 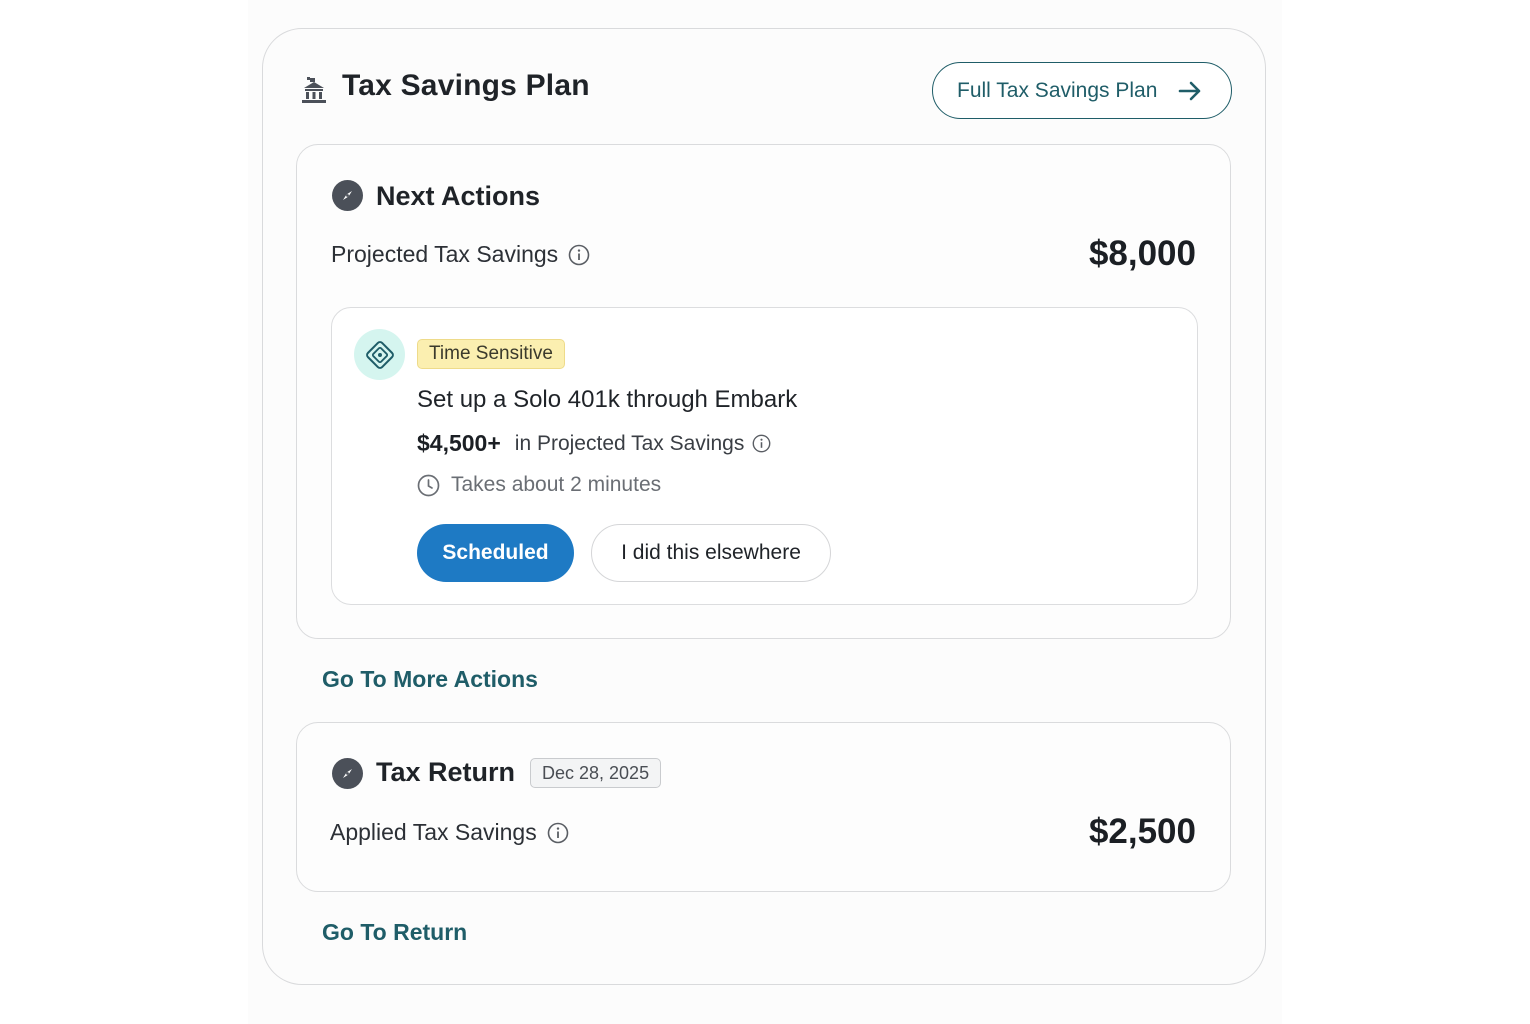 I want to click on clock-icon, so click(x=428, y=485).